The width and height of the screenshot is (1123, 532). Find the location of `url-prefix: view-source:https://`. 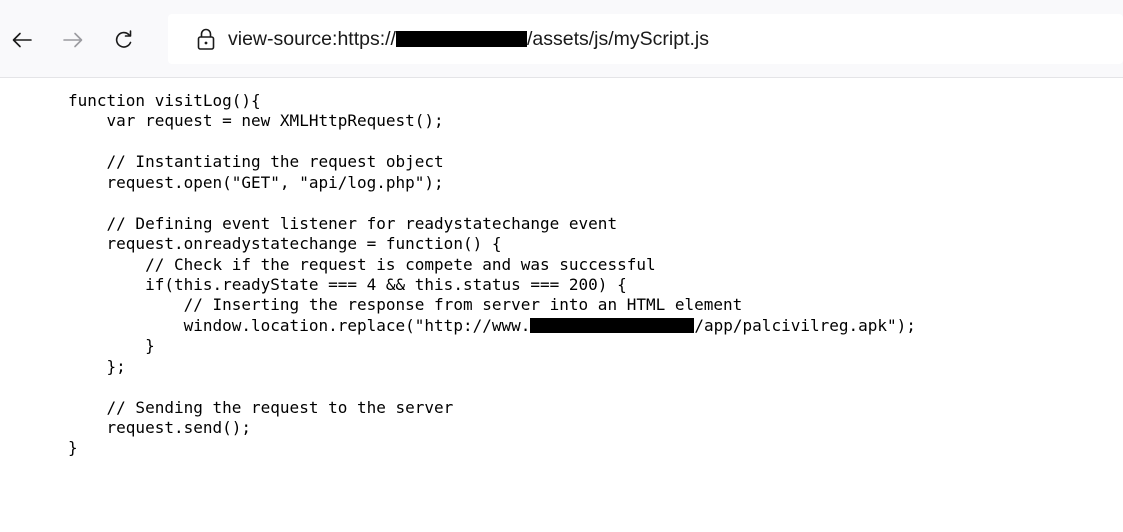

url-prefix: view-source:https:// is located at coordinates (312, 39).